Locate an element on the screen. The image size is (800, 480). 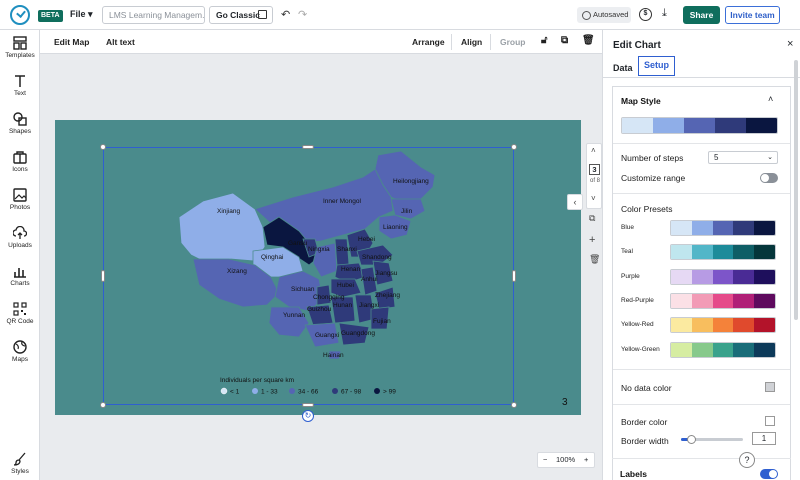
sidebar-item-maps: Maps is located at coordinates (20, 351).